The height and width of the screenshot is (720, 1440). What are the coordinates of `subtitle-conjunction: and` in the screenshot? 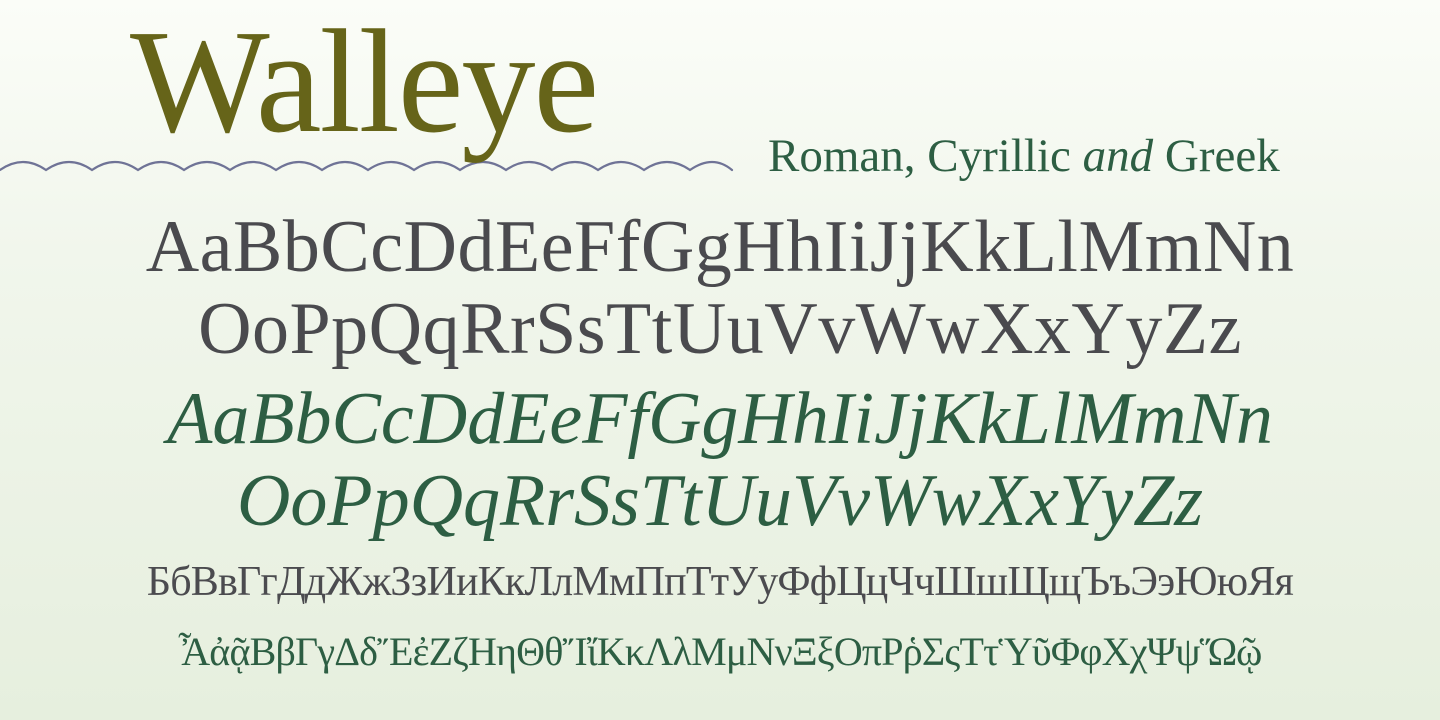 It's located at (1118, 156).